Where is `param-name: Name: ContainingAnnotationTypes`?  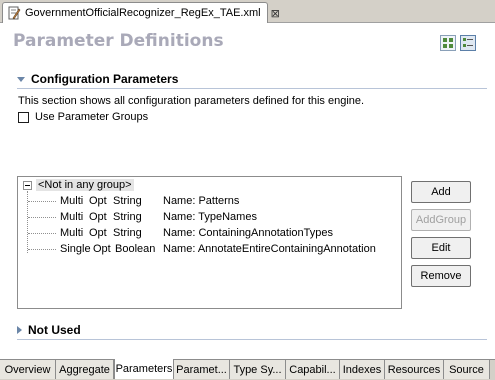
param-name: Name: ContainingAnnotationTypes is located at coordinates (248, 233).